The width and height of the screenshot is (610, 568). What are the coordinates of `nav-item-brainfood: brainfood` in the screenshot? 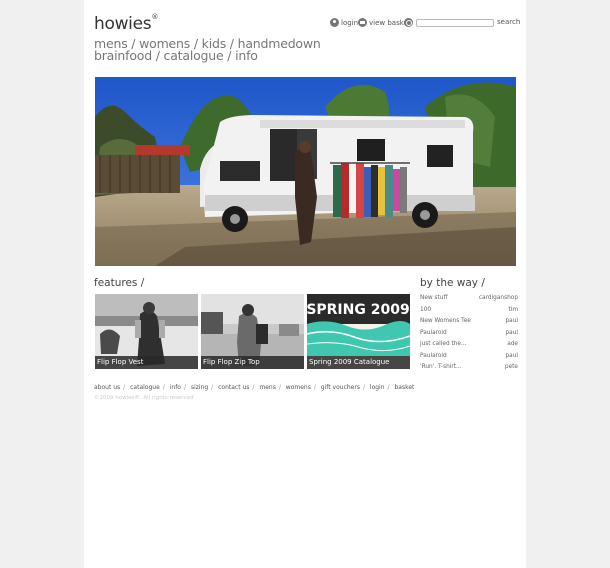 It's located at (123, 55).